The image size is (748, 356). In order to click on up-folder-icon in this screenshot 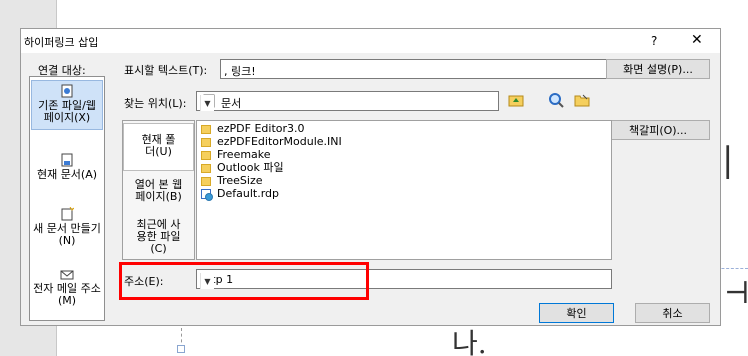, I will do `click(516, 100)`.